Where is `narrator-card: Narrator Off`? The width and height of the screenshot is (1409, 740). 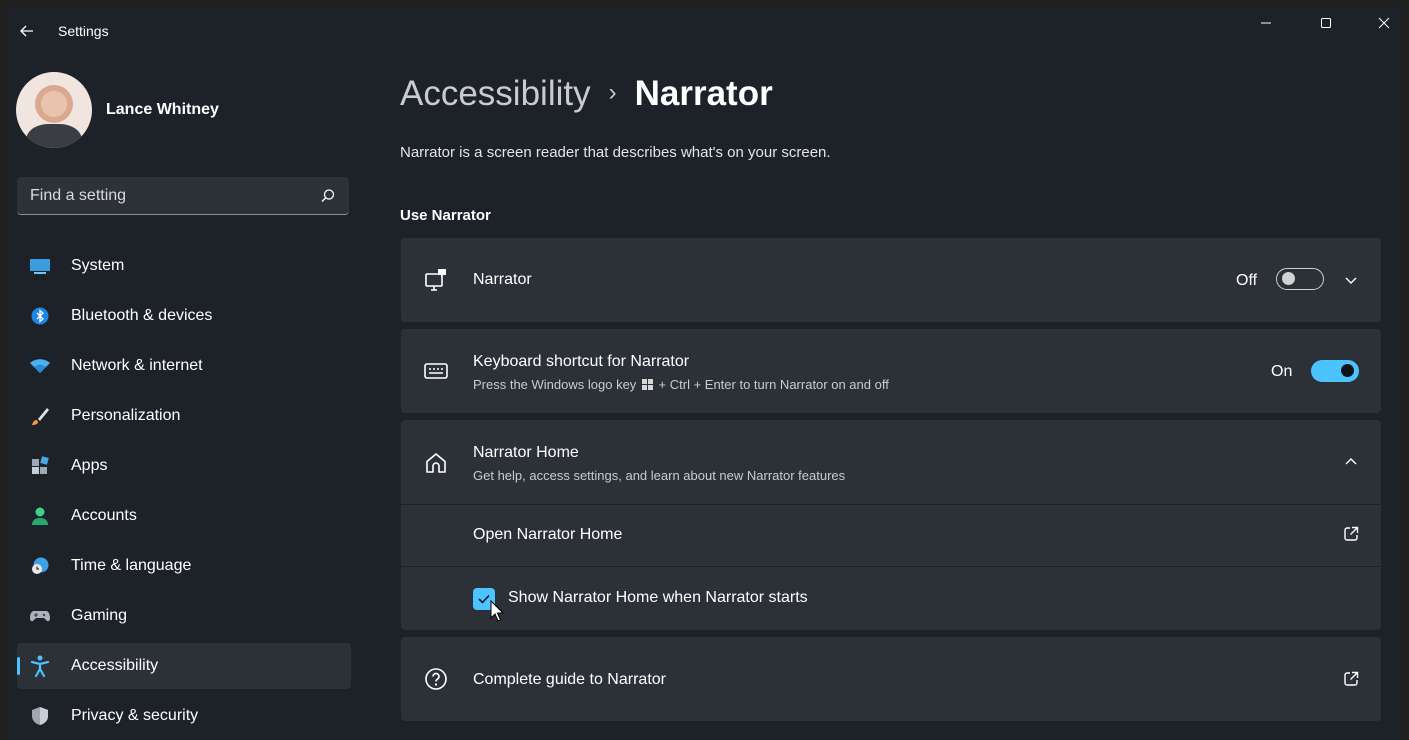 narrator-card: Narrator Off is located at coordinates (891, 280).